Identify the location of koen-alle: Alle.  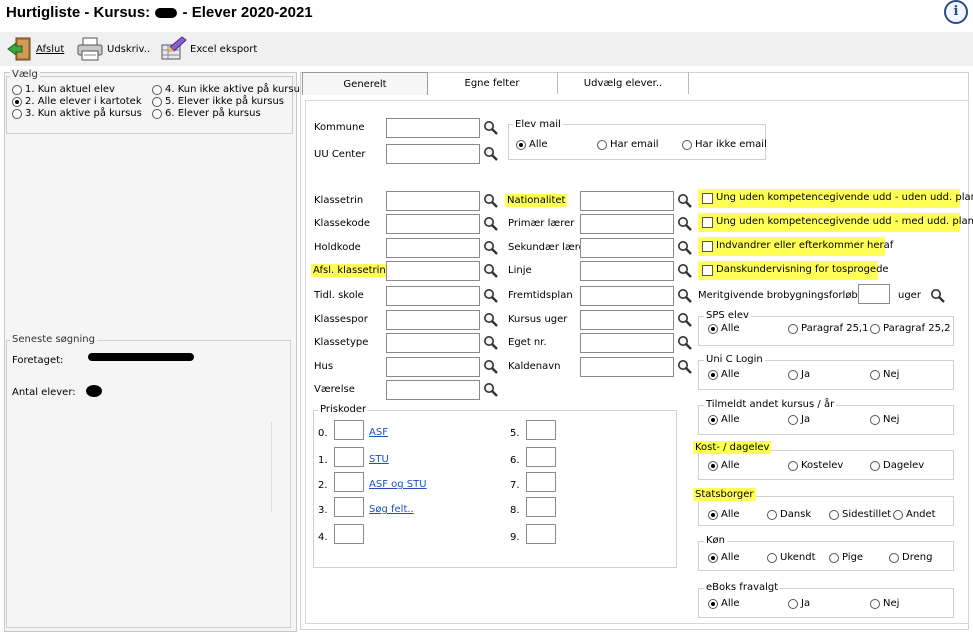
(724, 557).